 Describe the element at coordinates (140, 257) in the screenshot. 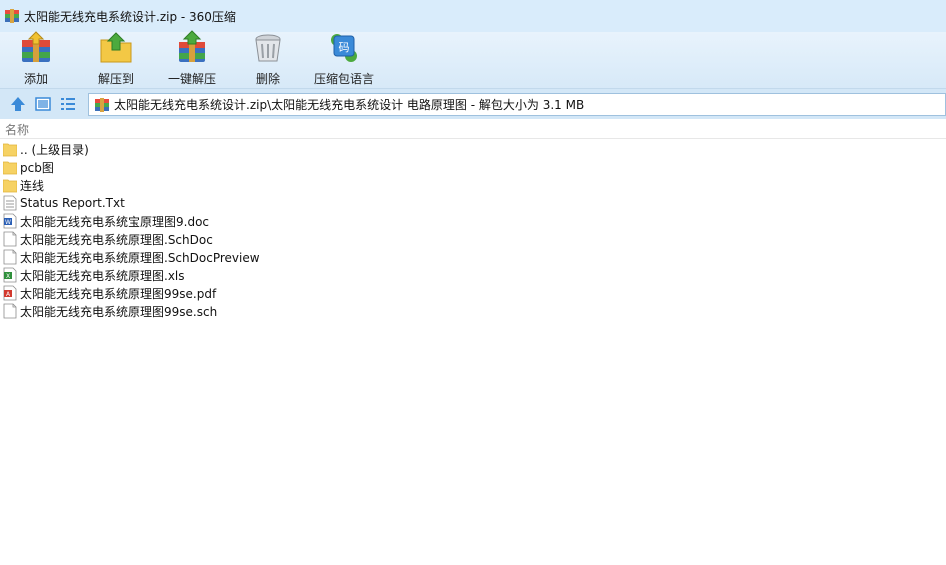

I see `item-name: 太阳能无线充电系统原理图.SchDocPreview` at that location.